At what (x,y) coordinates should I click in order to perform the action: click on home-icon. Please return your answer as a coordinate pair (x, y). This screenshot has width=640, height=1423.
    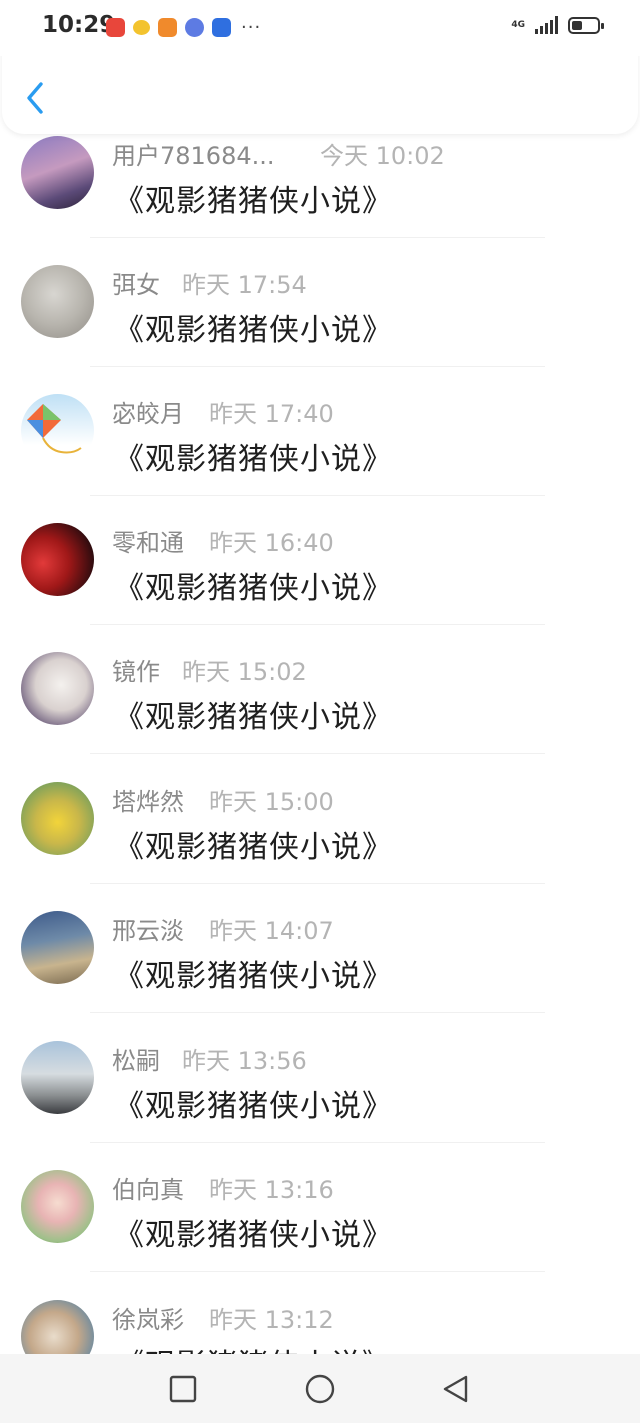
    Looking at the image, I should click on (320, 1389).